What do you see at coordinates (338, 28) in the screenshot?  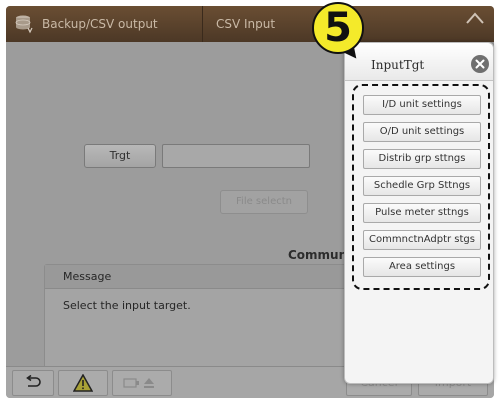 I see `step-number-badge: 5` at bounding box center [338, 28].